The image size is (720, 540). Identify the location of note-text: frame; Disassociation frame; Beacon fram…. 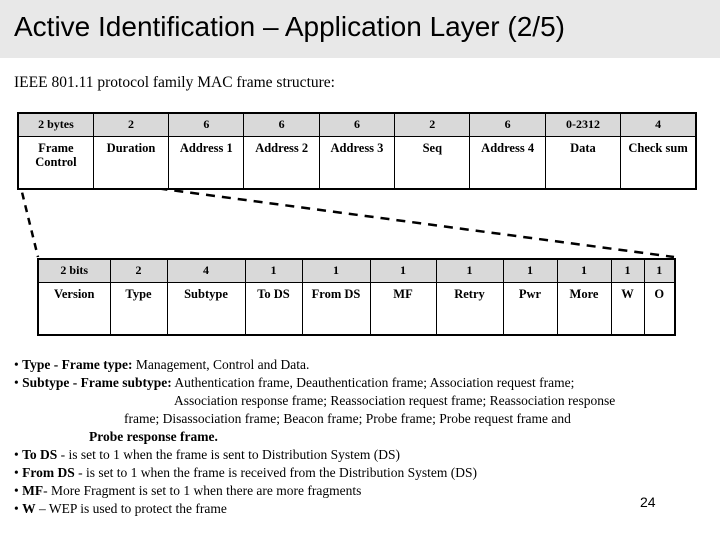
(347, 418).